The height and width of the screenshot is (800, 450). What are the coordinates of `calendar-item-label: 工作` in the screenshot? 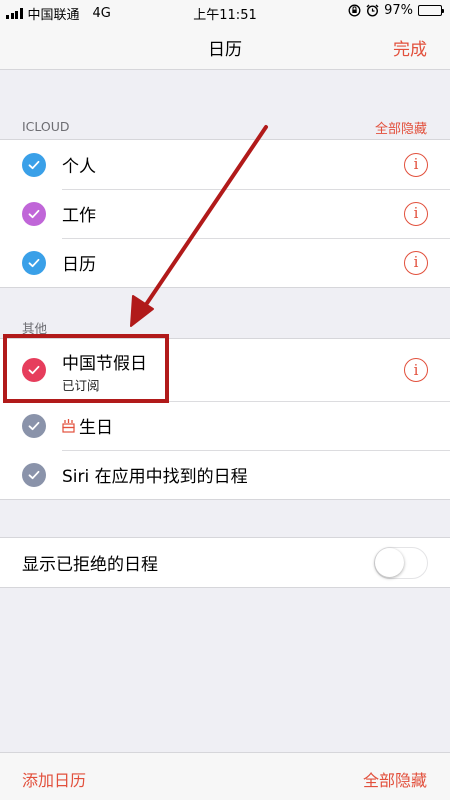 It's located at (79, 216).